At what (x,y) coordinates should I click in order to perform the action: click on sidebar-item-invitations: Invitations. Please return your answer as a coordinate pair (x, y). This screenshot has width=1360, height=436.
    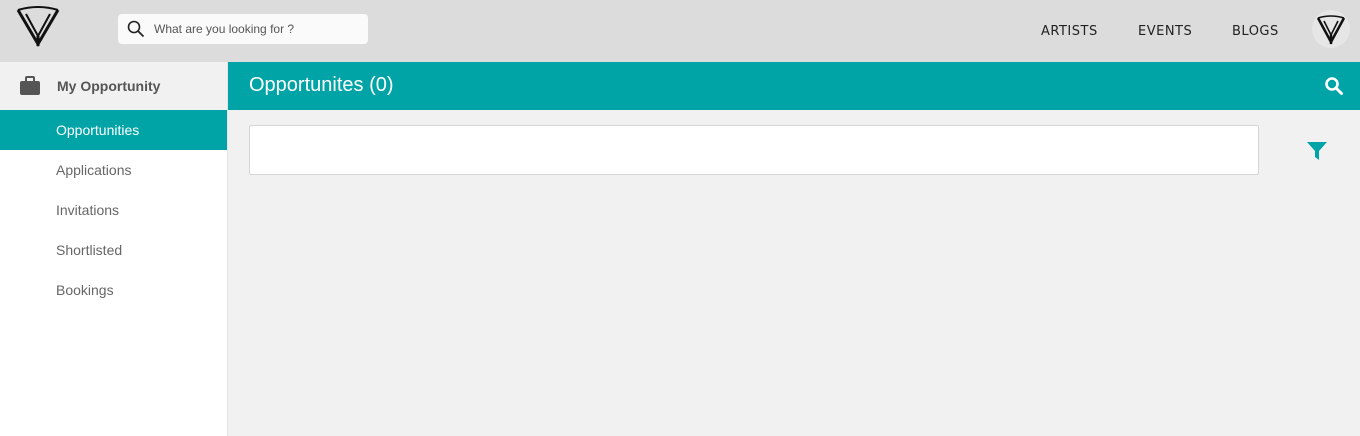
    Looking at the image, I should click on (113, 210).